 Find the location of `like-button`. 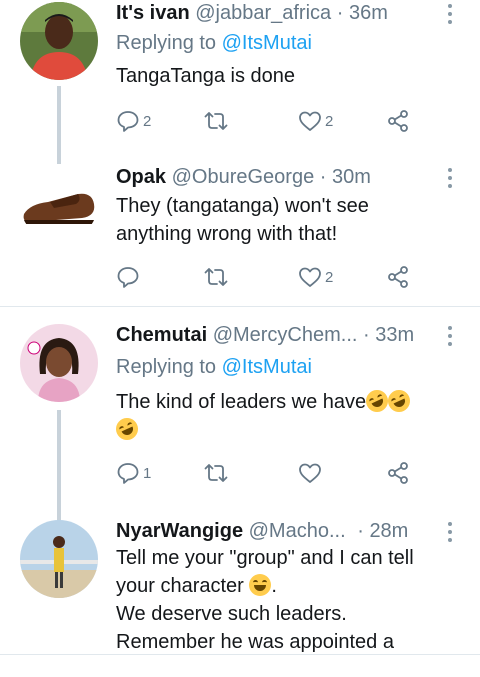

like-button is located at coordinates (311, 473).